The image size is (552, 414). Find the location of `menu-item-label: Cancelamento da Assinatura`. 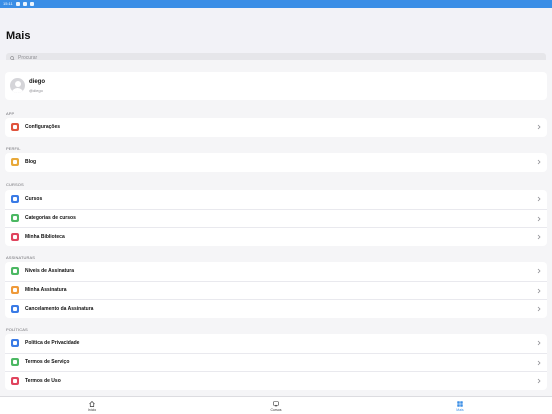

menu-item-label: Cancelamento da Assinatura is located at coordinates (59, 308).